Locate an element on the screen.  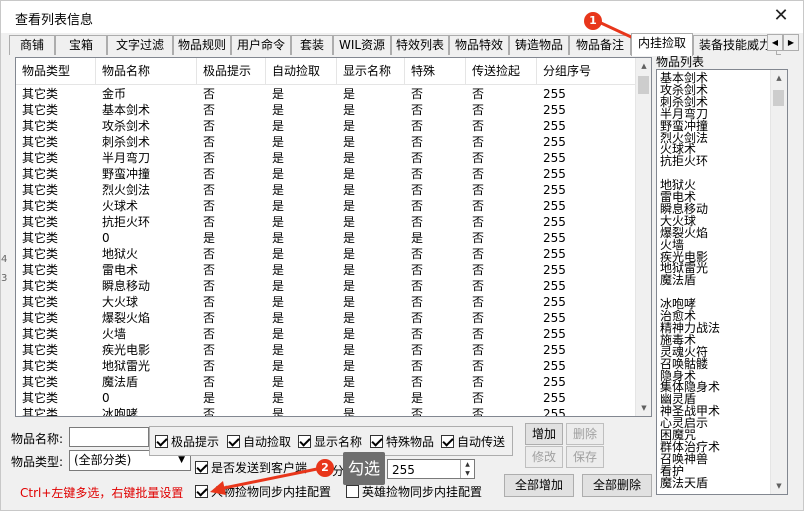
table-row: 其它类 大火球 否 是 是 否 否 255 is located at coordinates (326, 302).